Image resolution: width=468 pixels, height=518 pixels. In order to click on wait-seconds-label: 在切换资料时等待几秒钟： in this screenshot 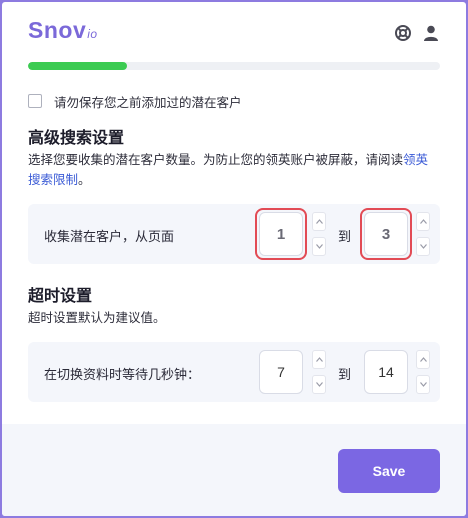, I will do `click(122, 375)`.